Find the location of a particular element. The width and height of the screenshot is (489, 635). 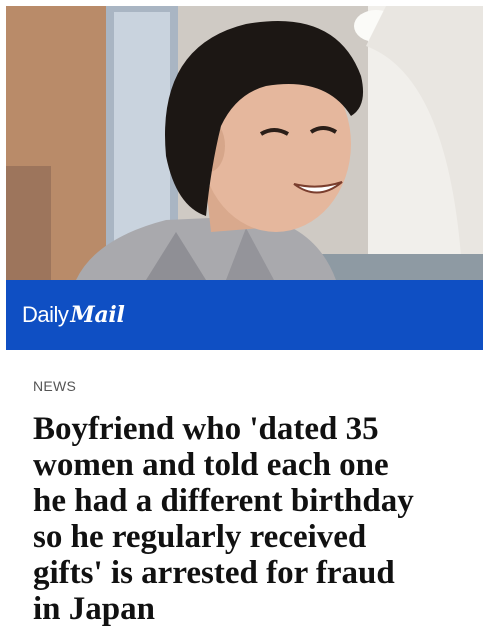

section-label: NEWS is located at coordinates (54, 386).